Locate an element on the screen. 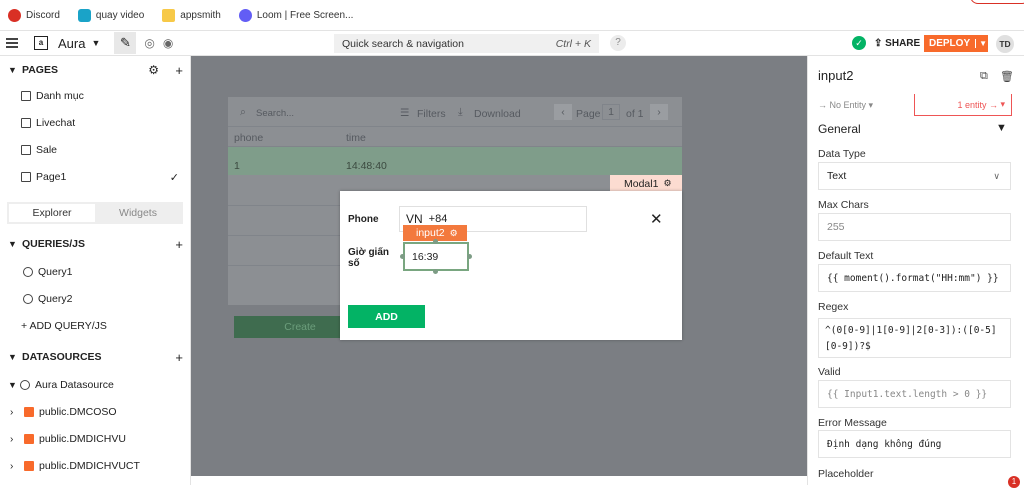 This screenshot has height=488, width=1024. database-icon is located at coordinates (28, 272).